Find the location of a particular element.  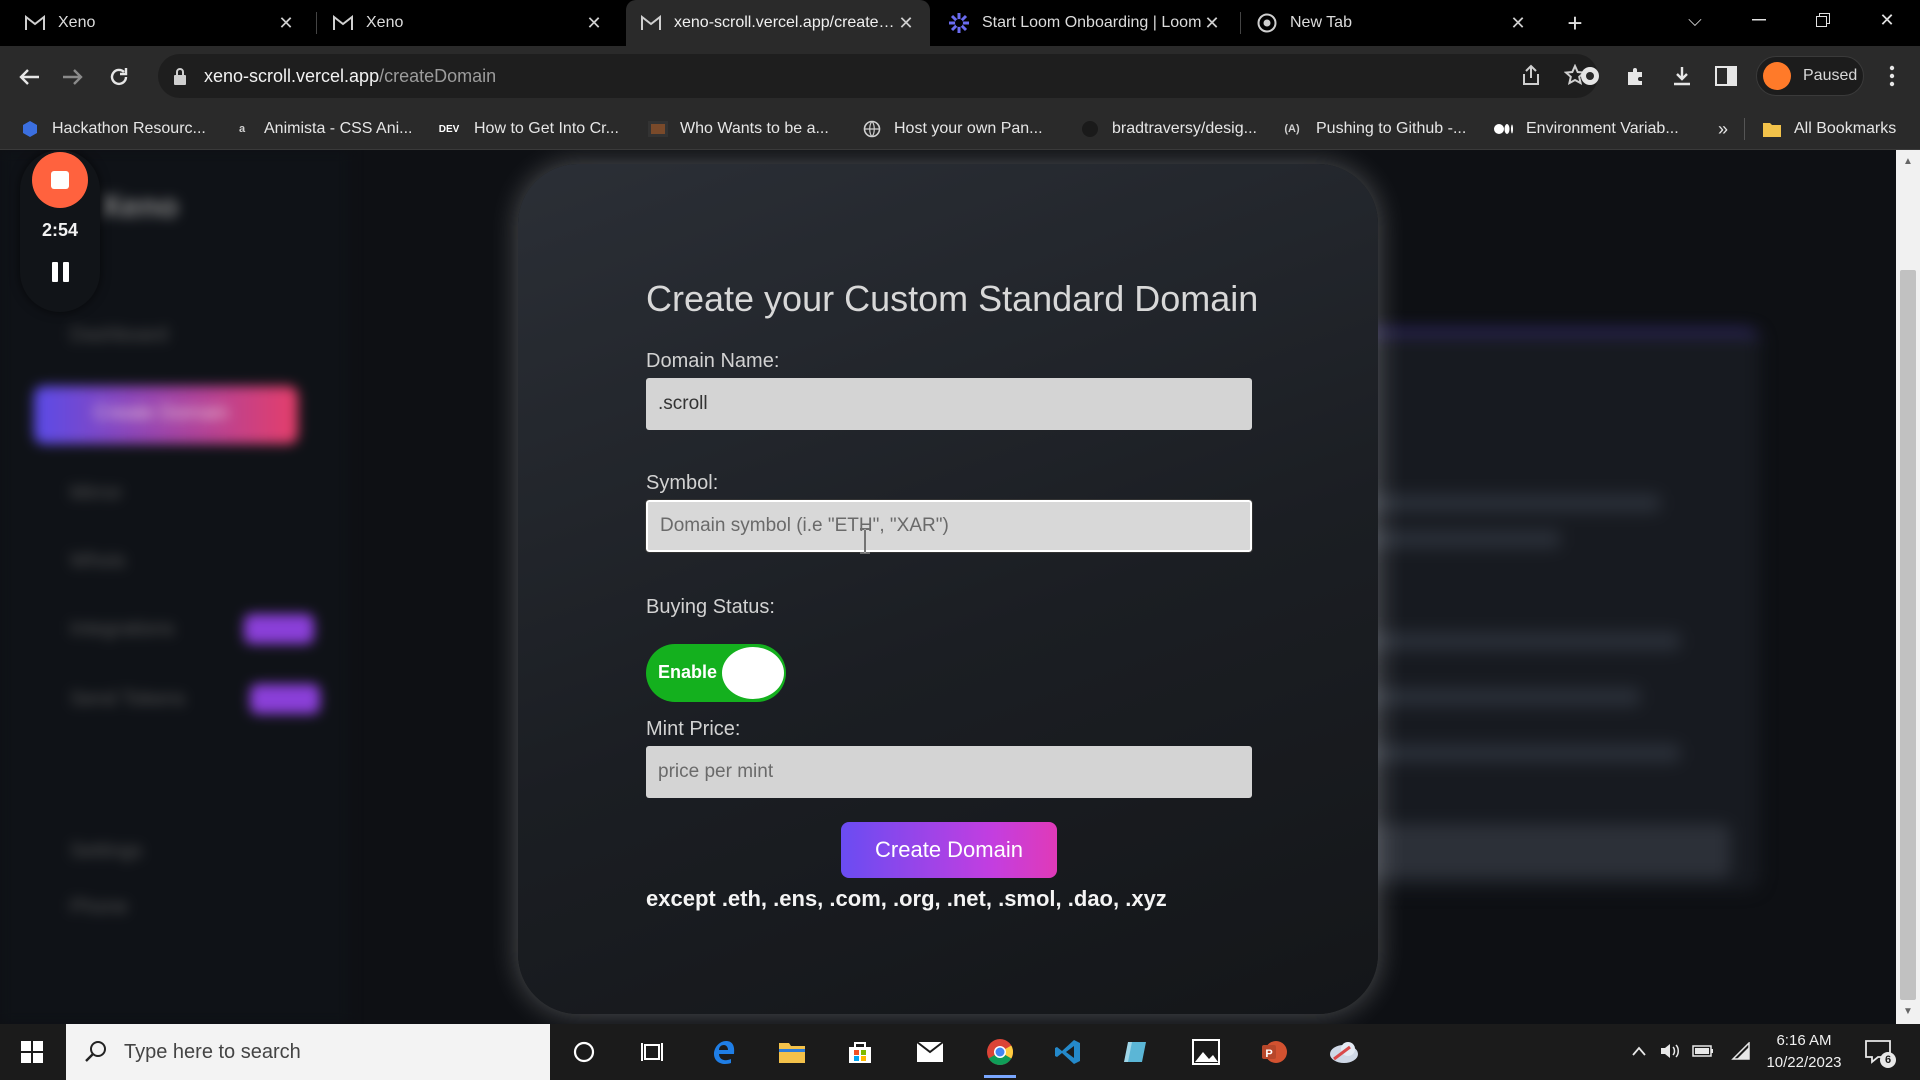

notes-app-icon is located at coordinates (1136, 1052).